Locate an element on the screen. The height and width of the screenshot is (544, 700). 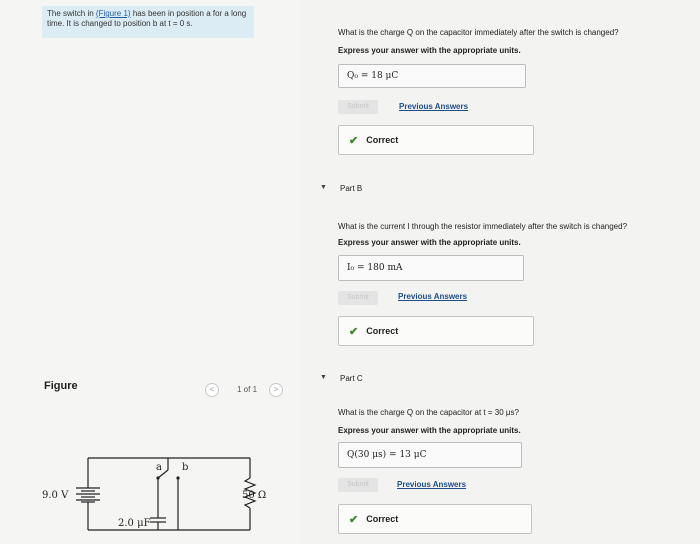
figure-label: Figure is located at coordinates (61, 386).